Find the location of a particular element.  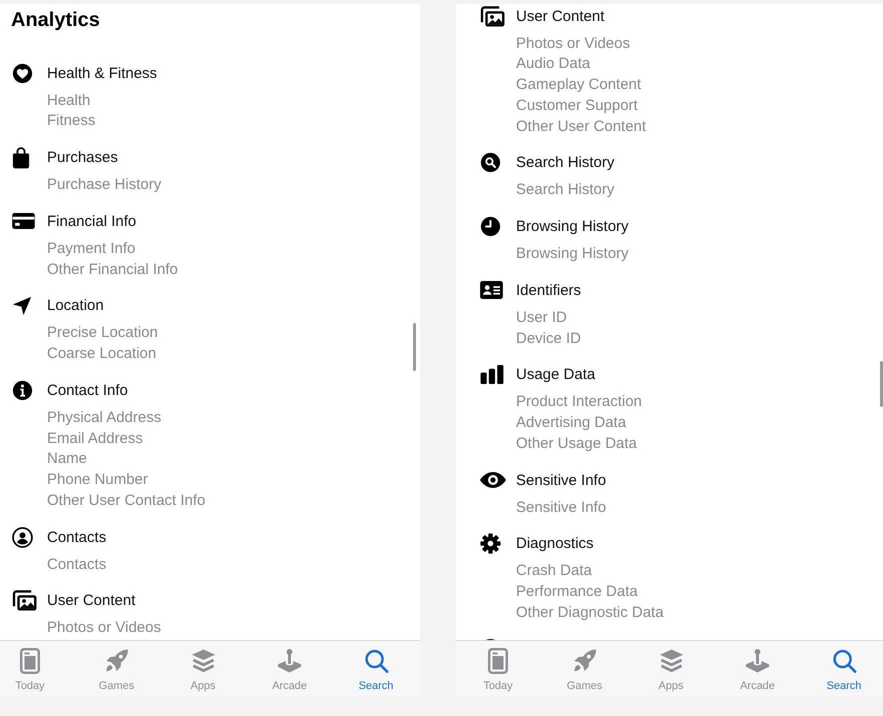

data-type: Fitness is located at coordinates (71, 121).